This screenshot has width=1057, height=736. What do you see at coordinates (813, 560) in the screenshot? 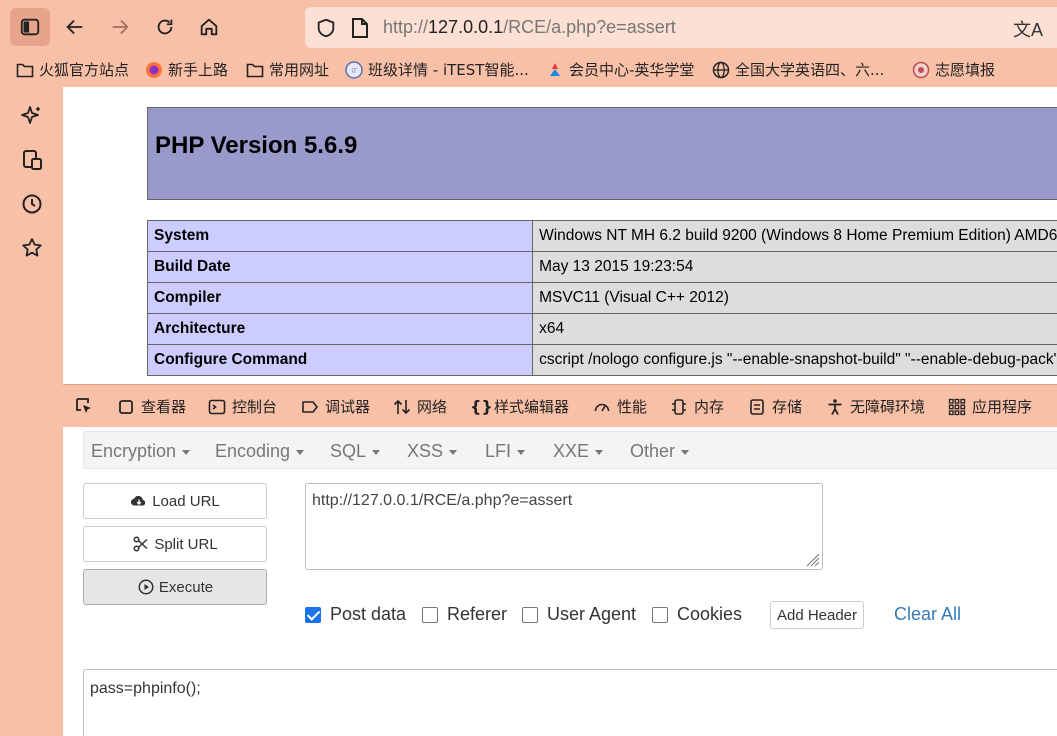
I see `resize-handle-icon` at bounding box center [813, 560].